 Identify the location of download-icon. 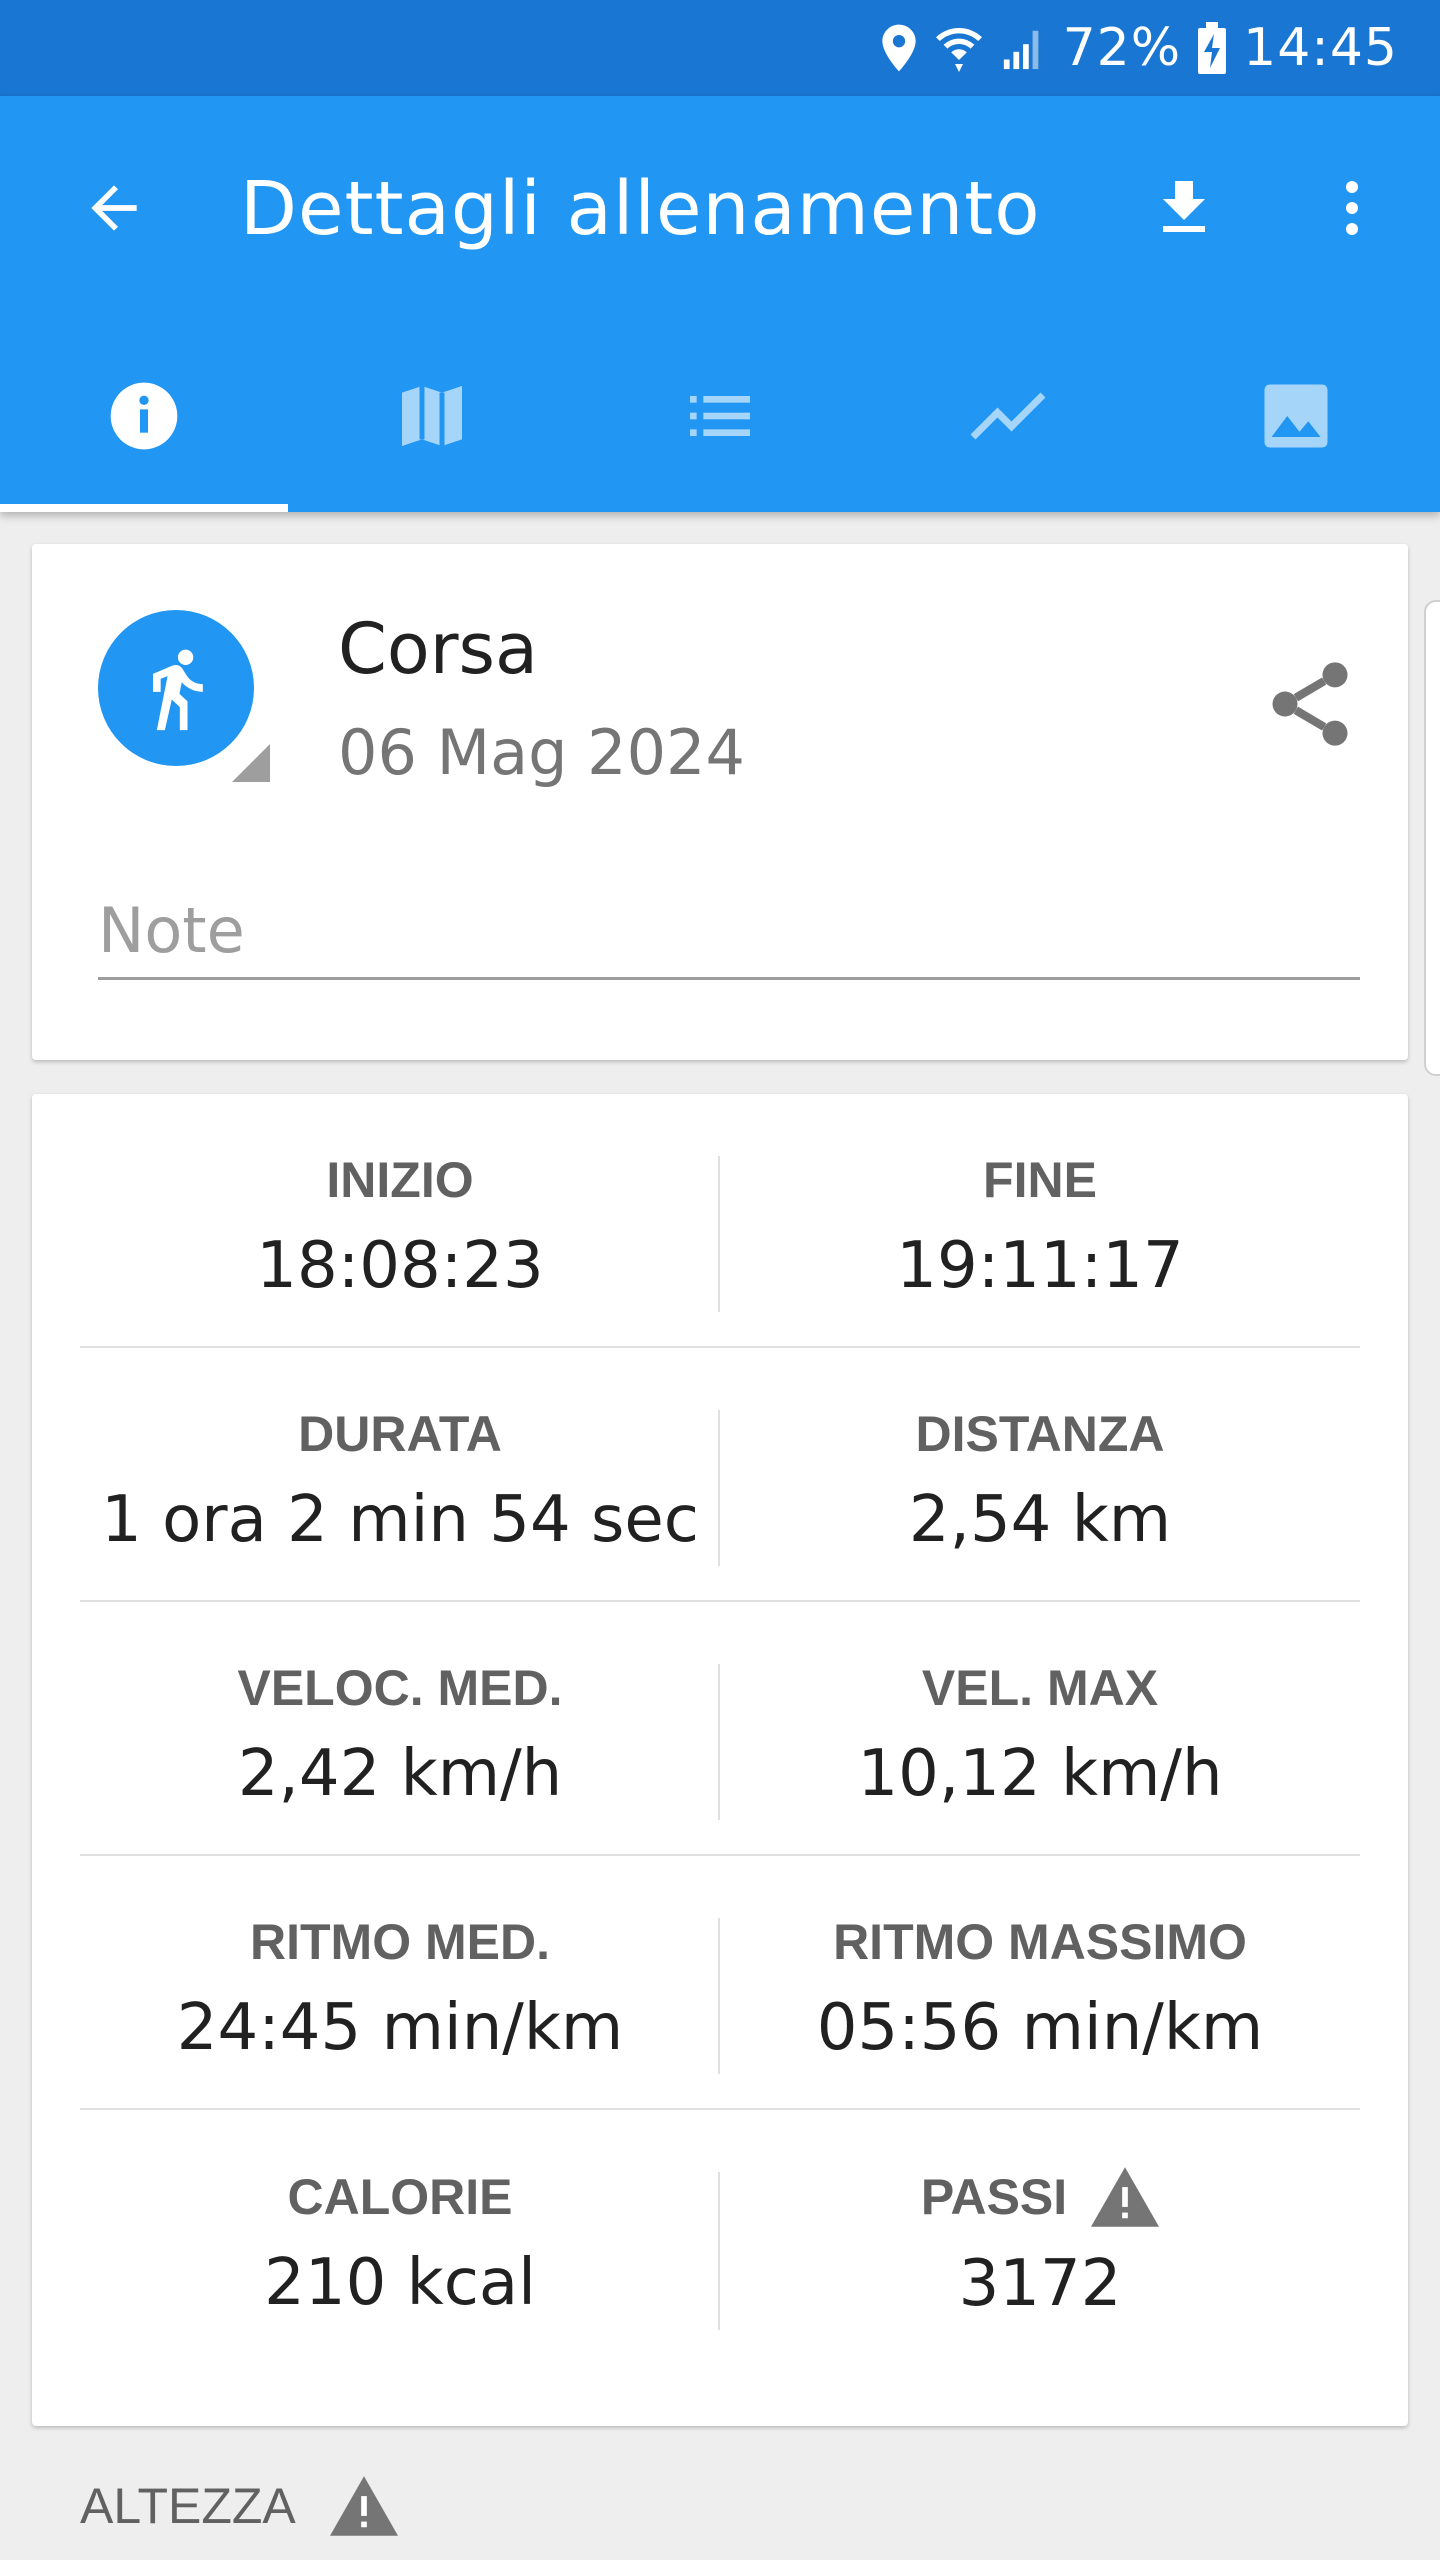
(1184, 206).